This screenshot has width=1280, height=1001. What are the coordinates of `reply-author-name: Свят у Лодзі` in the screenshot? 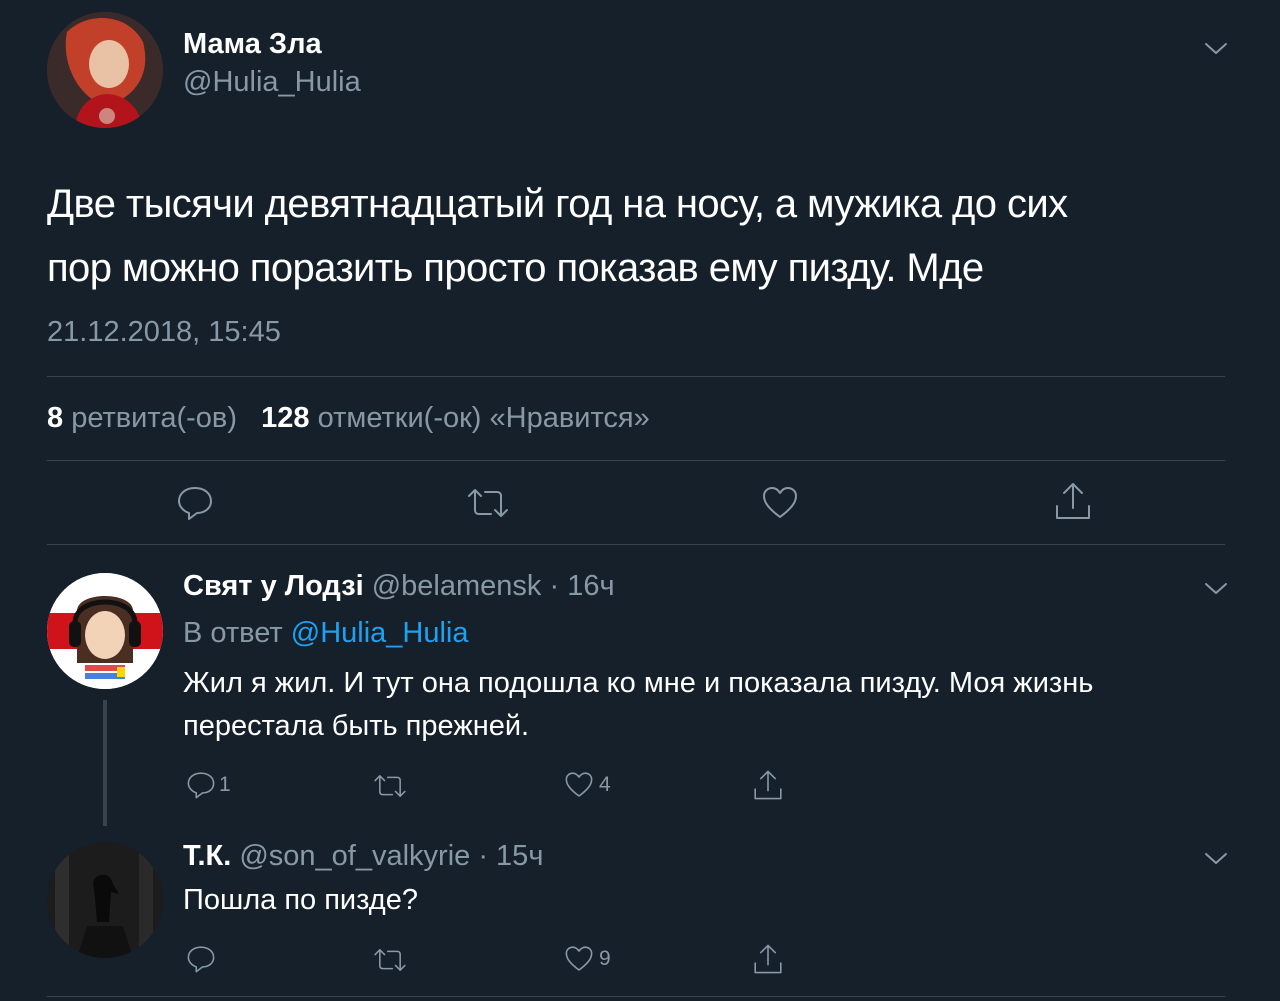 It's located at (273, 586).